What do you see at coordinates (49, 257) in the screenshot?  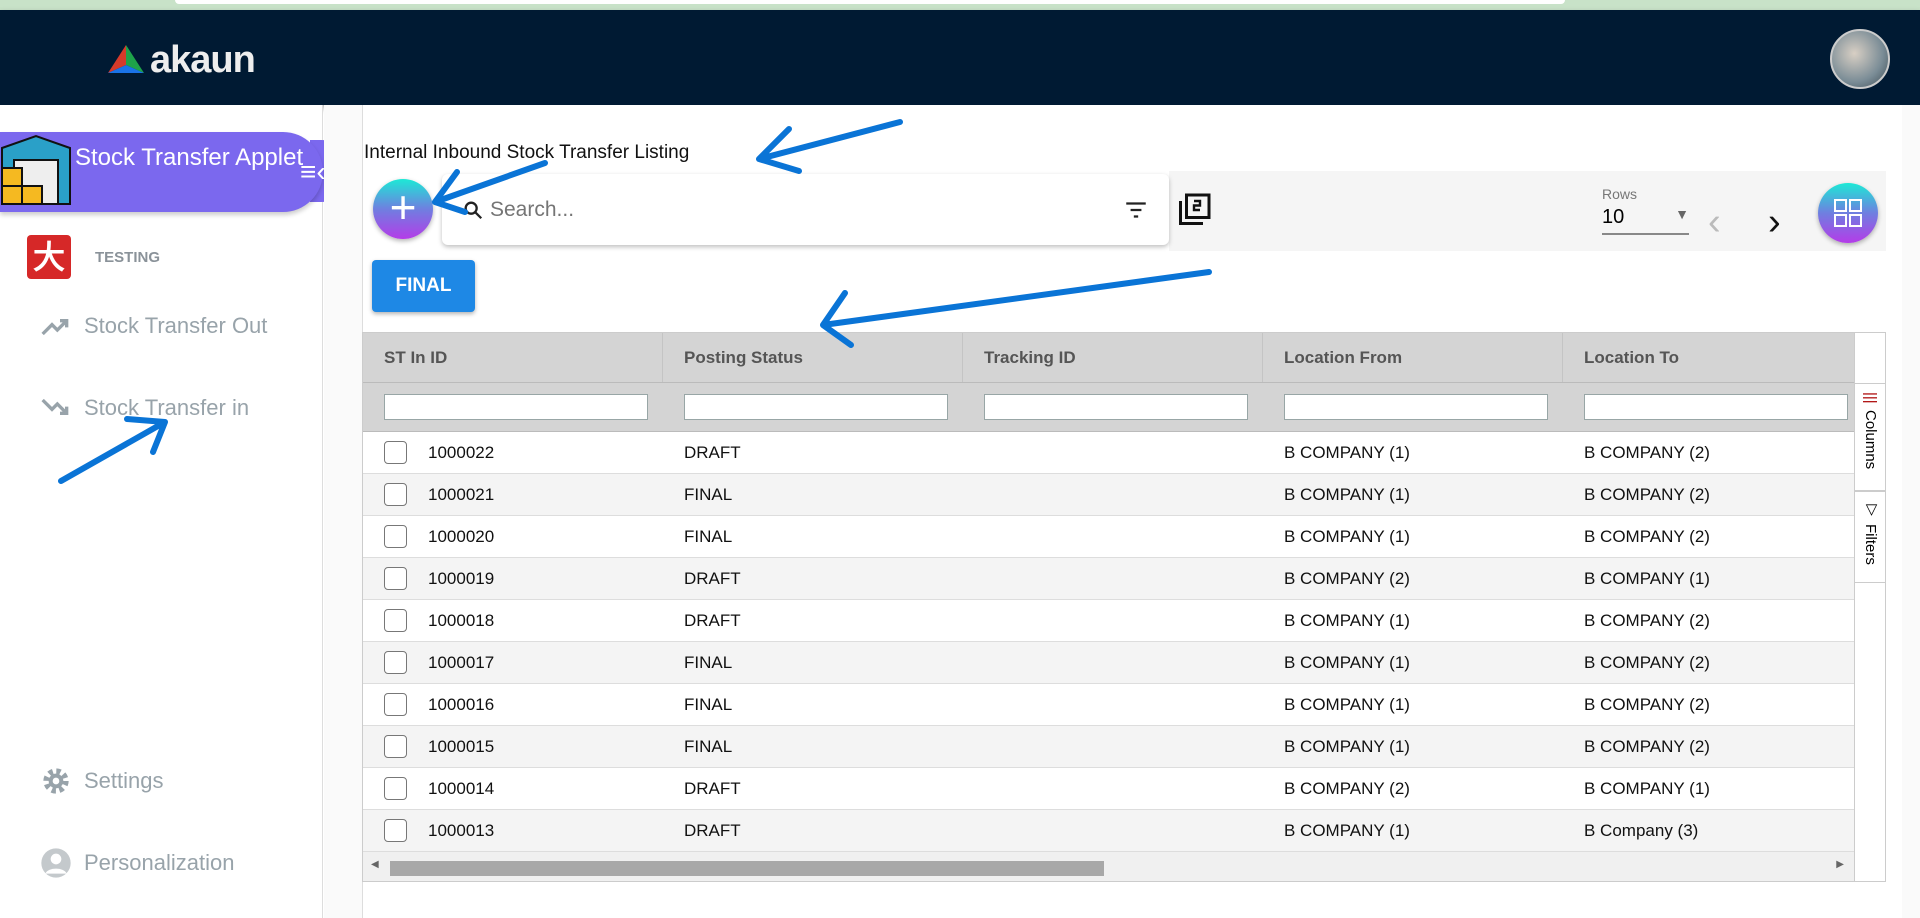 I see `org-logo-icon: 大` at bounding box center [49, 257].